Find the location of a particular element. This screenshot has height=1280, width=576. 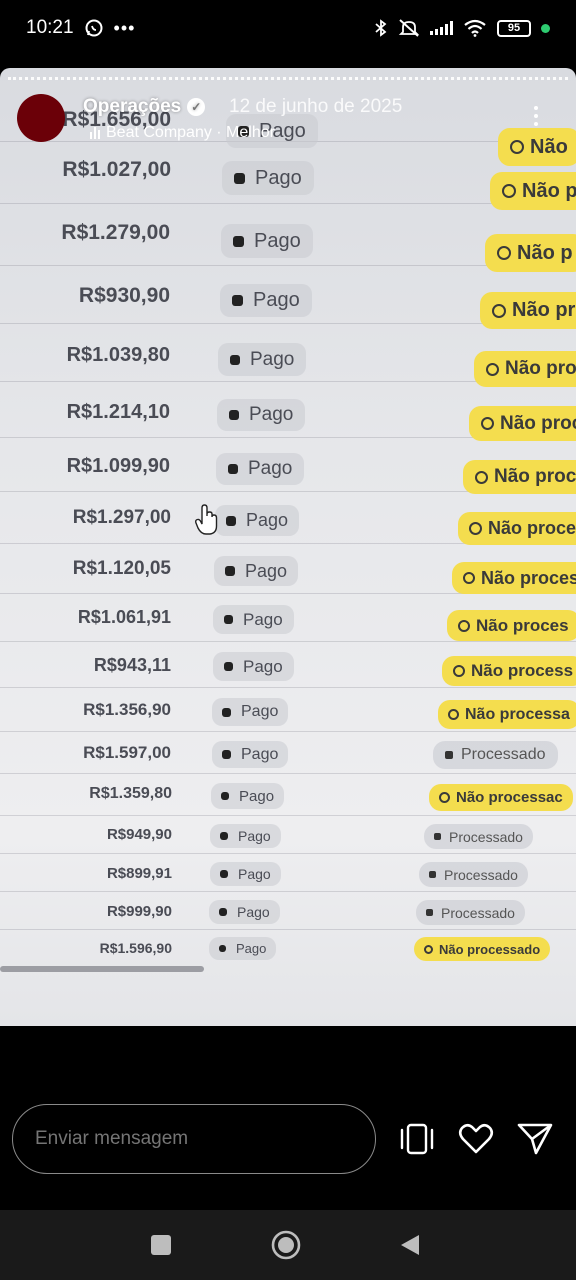

status-badge: Não proce is located at coordinates (517, 528).